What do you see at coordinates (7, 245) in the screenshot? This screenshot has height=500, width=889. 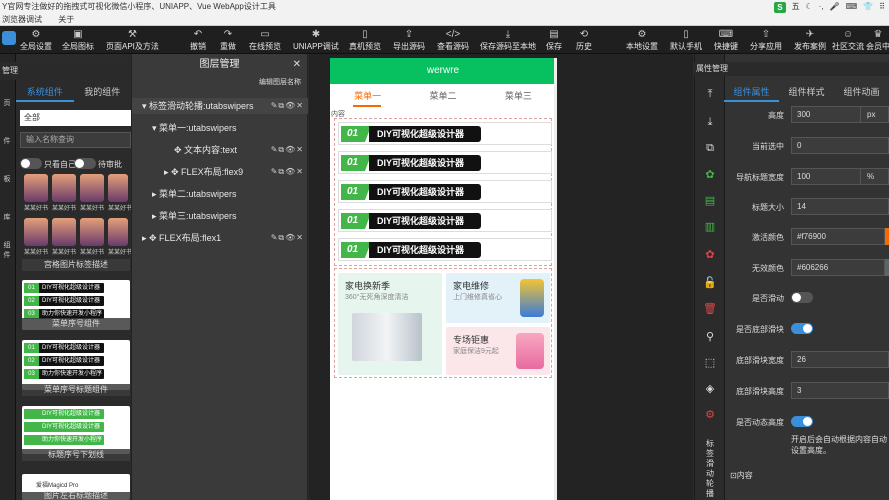 I see `edge-nav-group: 组` at bounding box center [7, 245].